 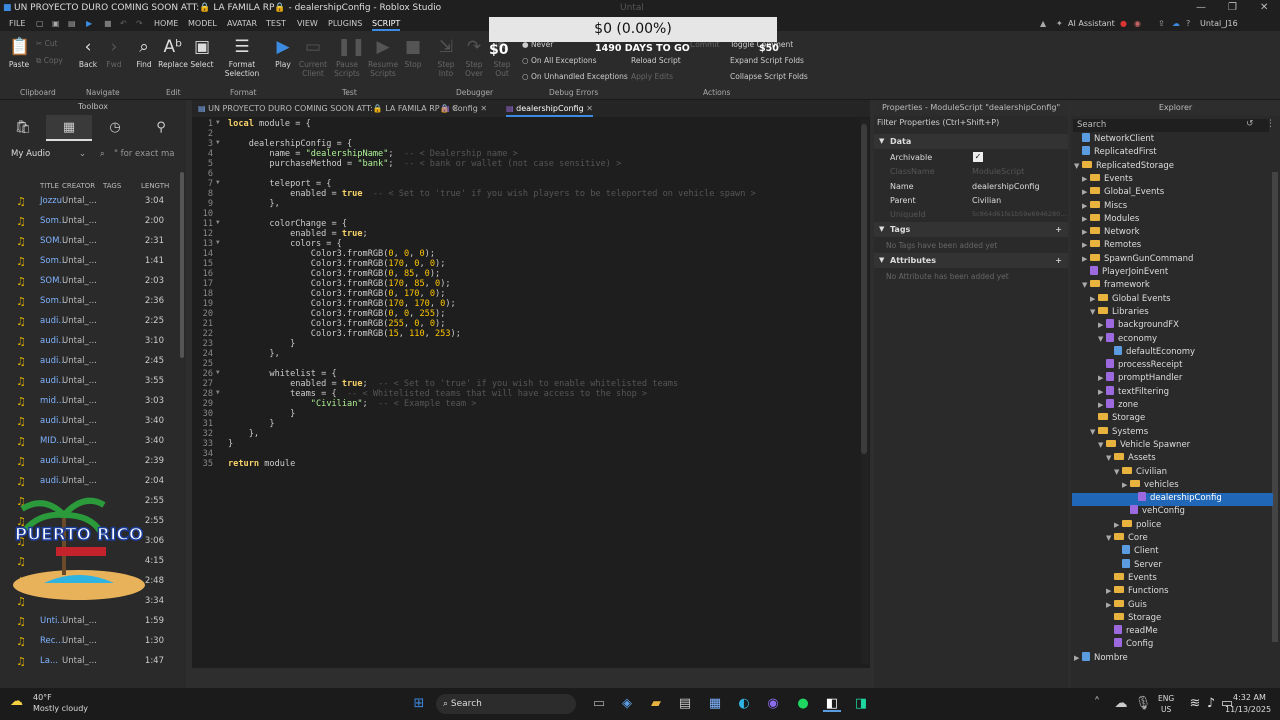 What do you see at coordinates (90, 442) in the screenshot?
I see `audio-list-item: ♫ MID... Untal_... 3:40` at bounding box center [90, 442].